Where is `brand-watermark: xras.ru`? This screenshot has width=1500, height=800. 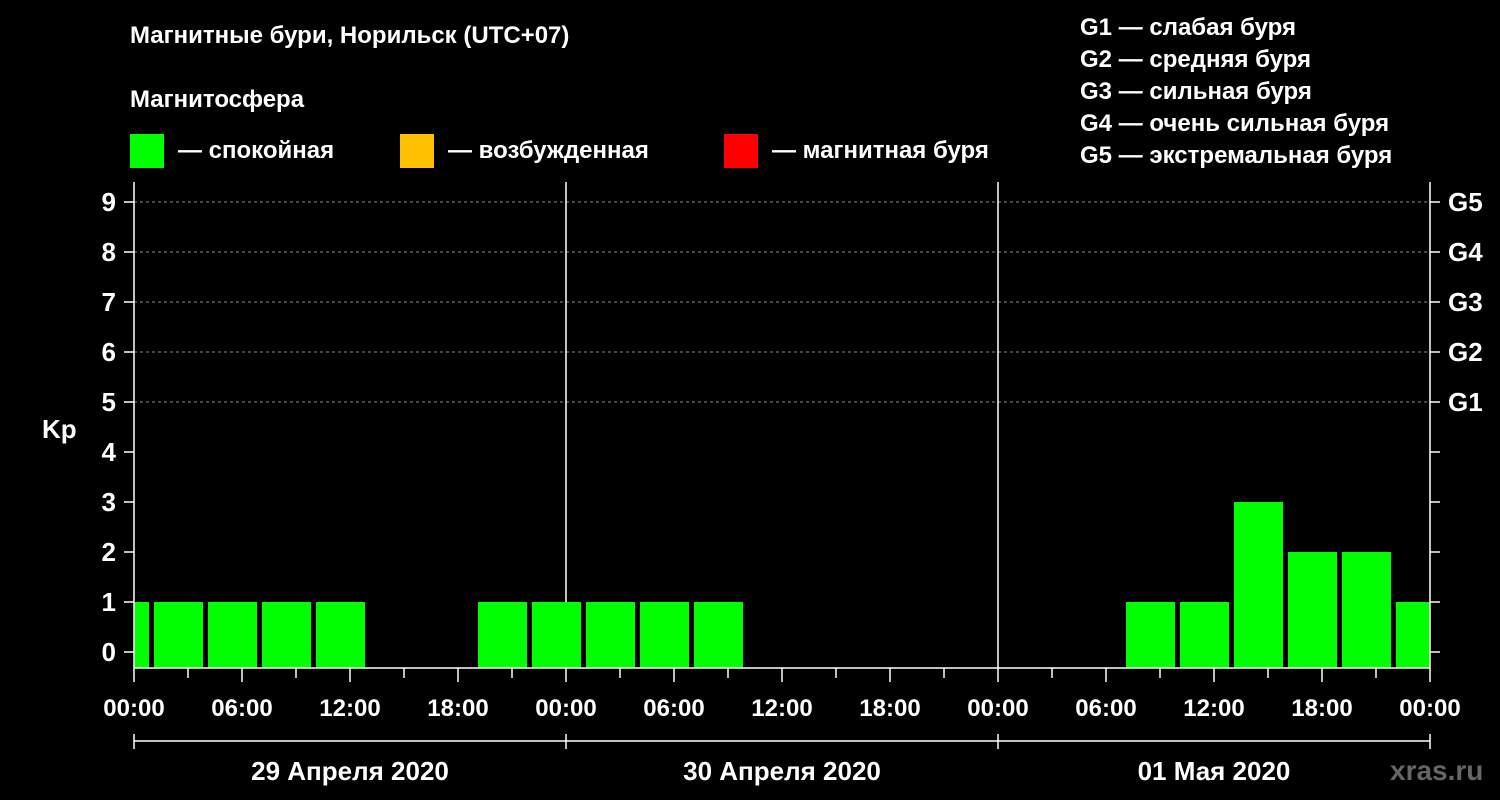 brand-watermark: xras.ru is located at coordinates (1437, 770).